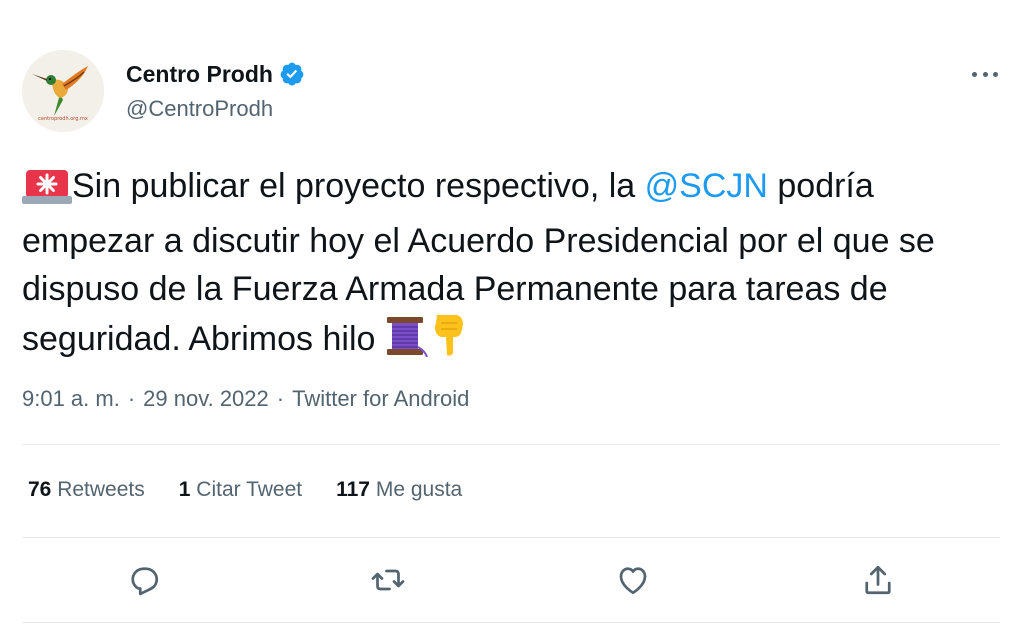 This screenshot has height=634, width=1024. What do you see at coordinates (206, 399) in the screenshot?
I see `tweet-date: 29 nov. 2022` at bounding box center [206, 399].